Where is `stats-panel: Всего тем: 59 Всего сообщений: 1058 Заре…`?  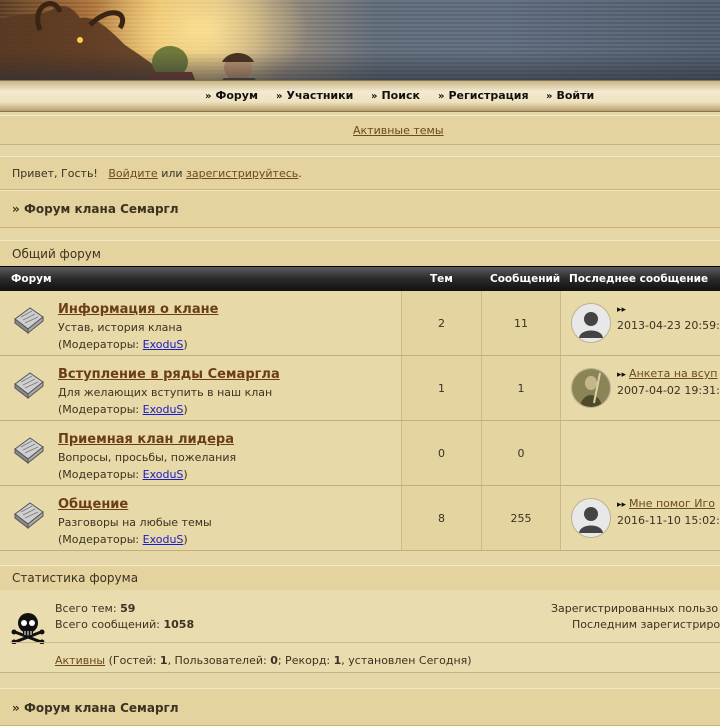 stats-panel: Всего тем: 59 Всего сообщений: 1058 Заре… is located at coordinates (360, 631).